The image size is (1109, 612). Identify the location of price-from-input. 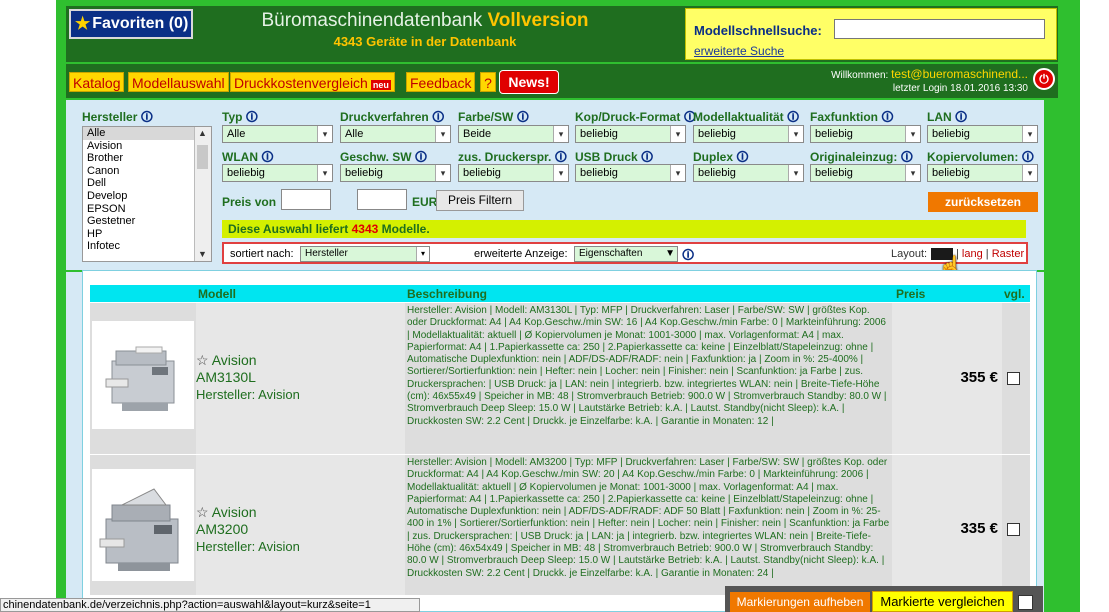
(306, 199).